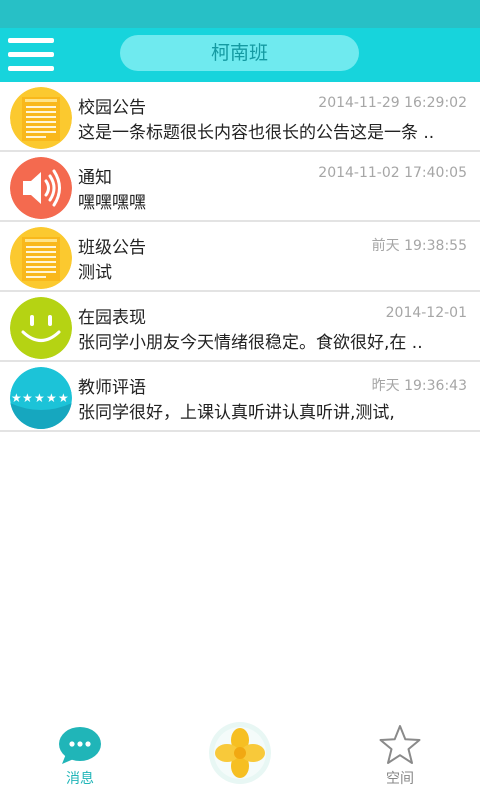 This screenshot has height=800, width=480. Describe the element at coordinates (419, 246) in the screenshot. I see `message-time: 前天 19:38:55` at that location.